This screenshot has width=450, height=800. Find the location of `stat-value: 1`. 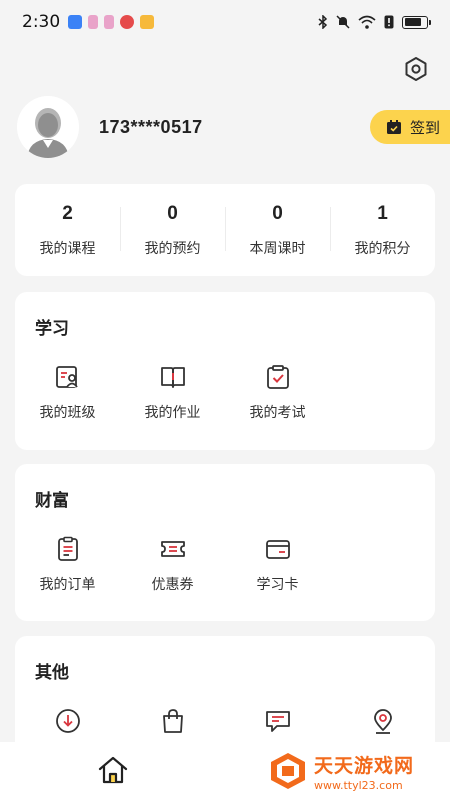

stat-value: 1 is located at coordinates (382, 213).